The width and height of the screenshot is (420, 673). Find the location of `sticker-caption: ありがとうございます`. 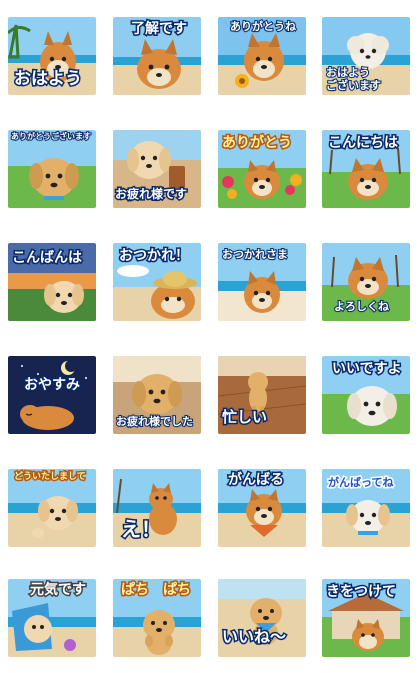

sticker-caption: ありがとうございます is located at coordinates (51, 137).